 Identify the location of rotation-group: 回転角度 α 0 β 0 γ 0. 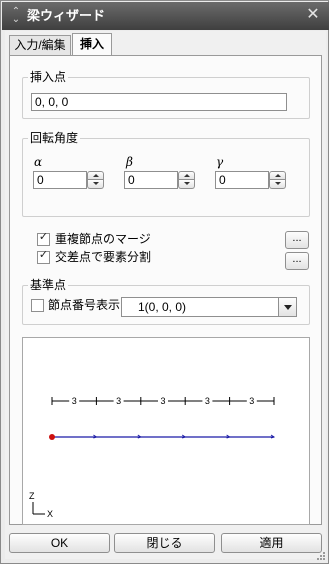
(166, 173).